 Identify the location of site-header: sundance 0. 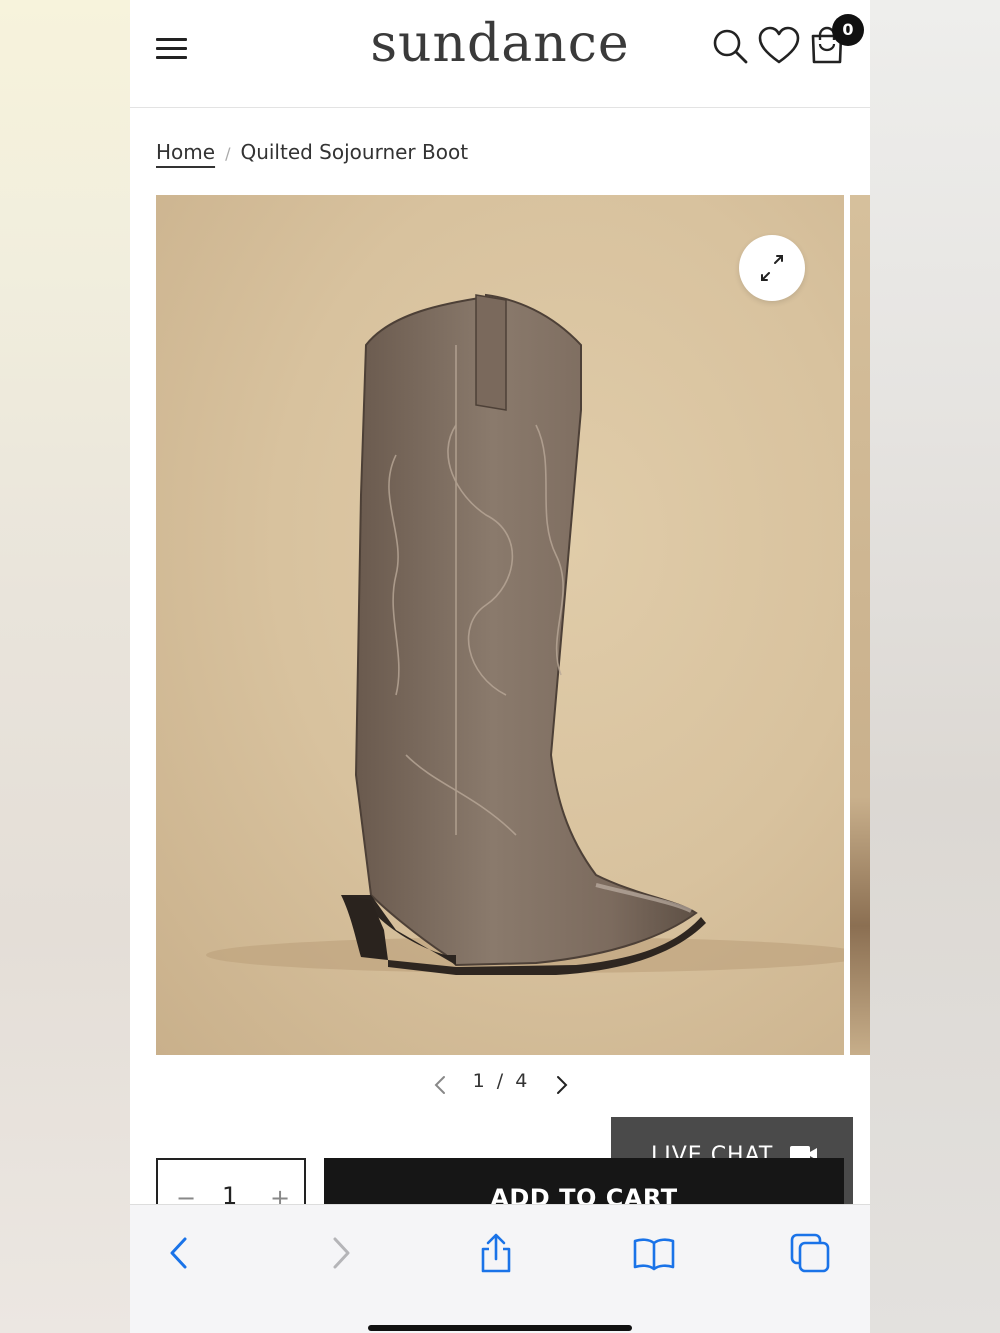
(500, 54).